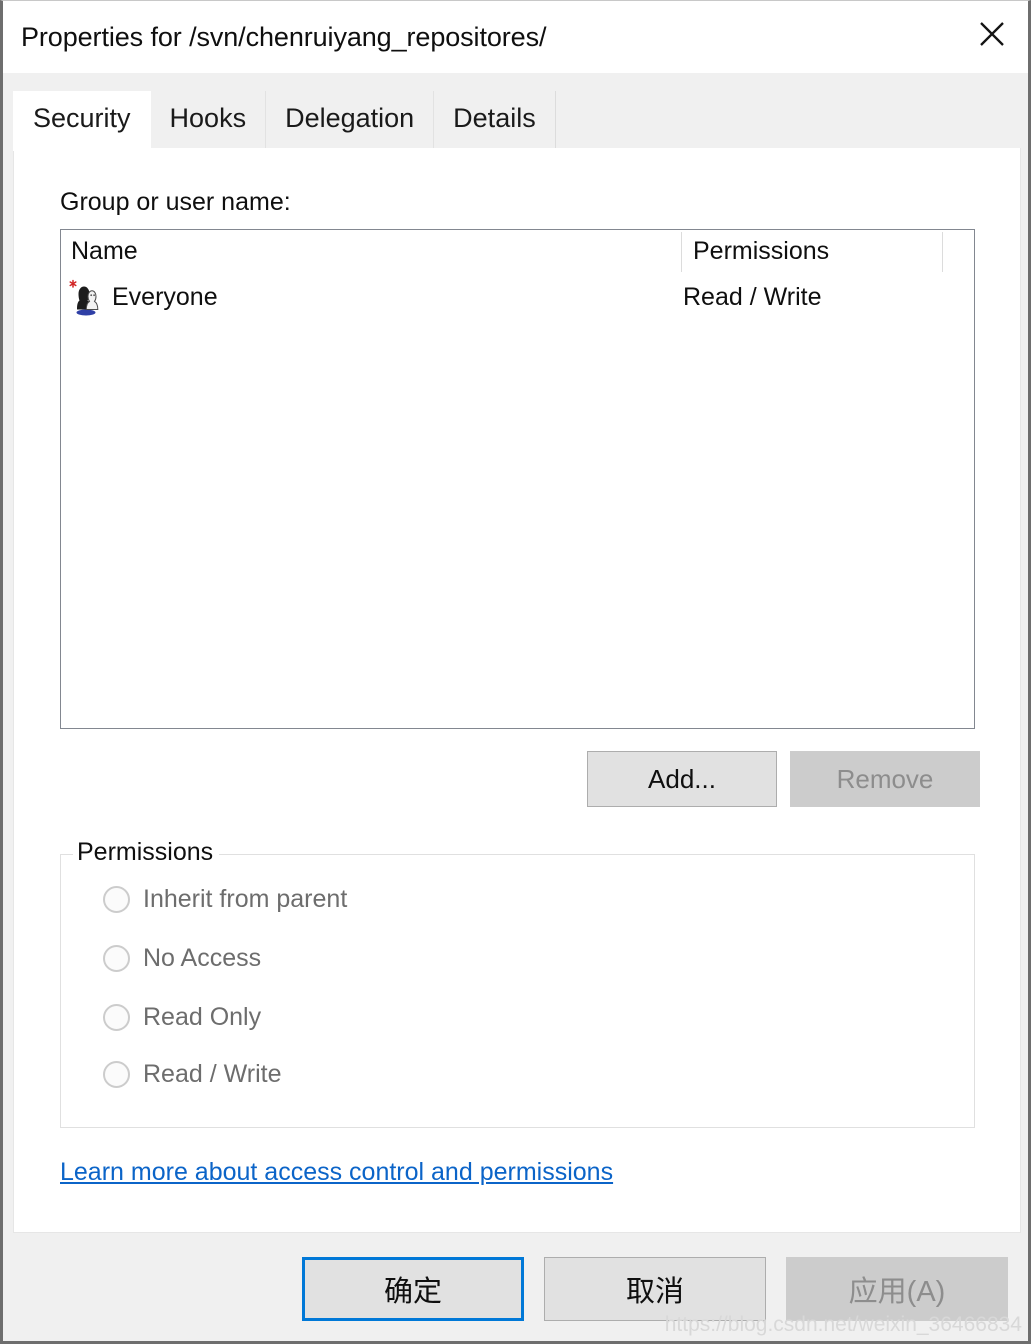 Image resolution: width=1031 pixels, height=1344 pixels. What do you see at coordinates (897, 1292) in the screenshot?
I see `apply-button-label: 应用(A)` at bounding box center [897, 1292].